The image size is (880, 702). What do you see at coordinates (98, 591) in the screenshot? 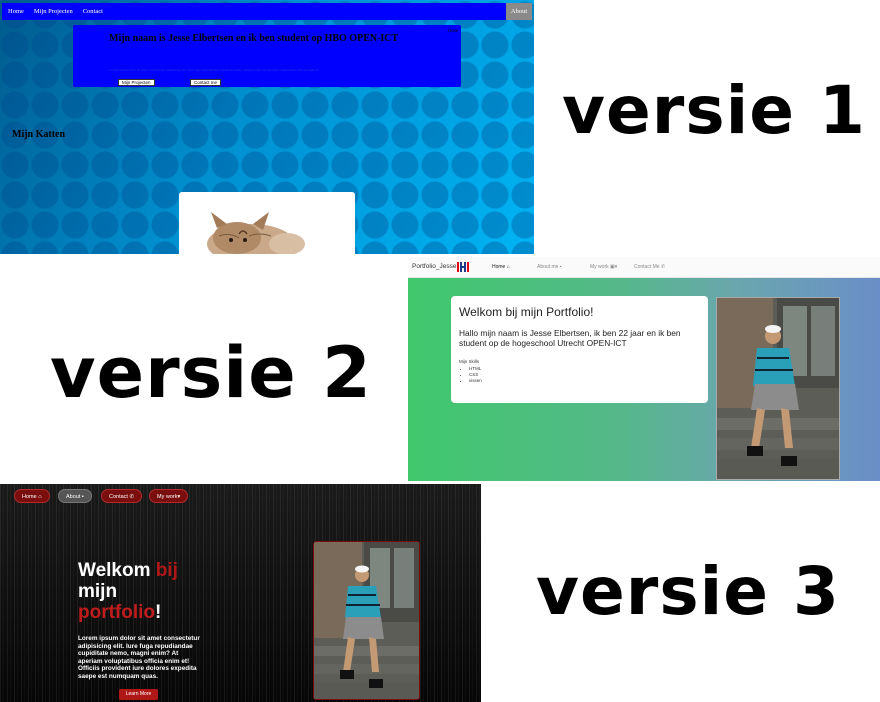
I see `v3-heading-mijn: mijn` at bounding box center [98, 591].